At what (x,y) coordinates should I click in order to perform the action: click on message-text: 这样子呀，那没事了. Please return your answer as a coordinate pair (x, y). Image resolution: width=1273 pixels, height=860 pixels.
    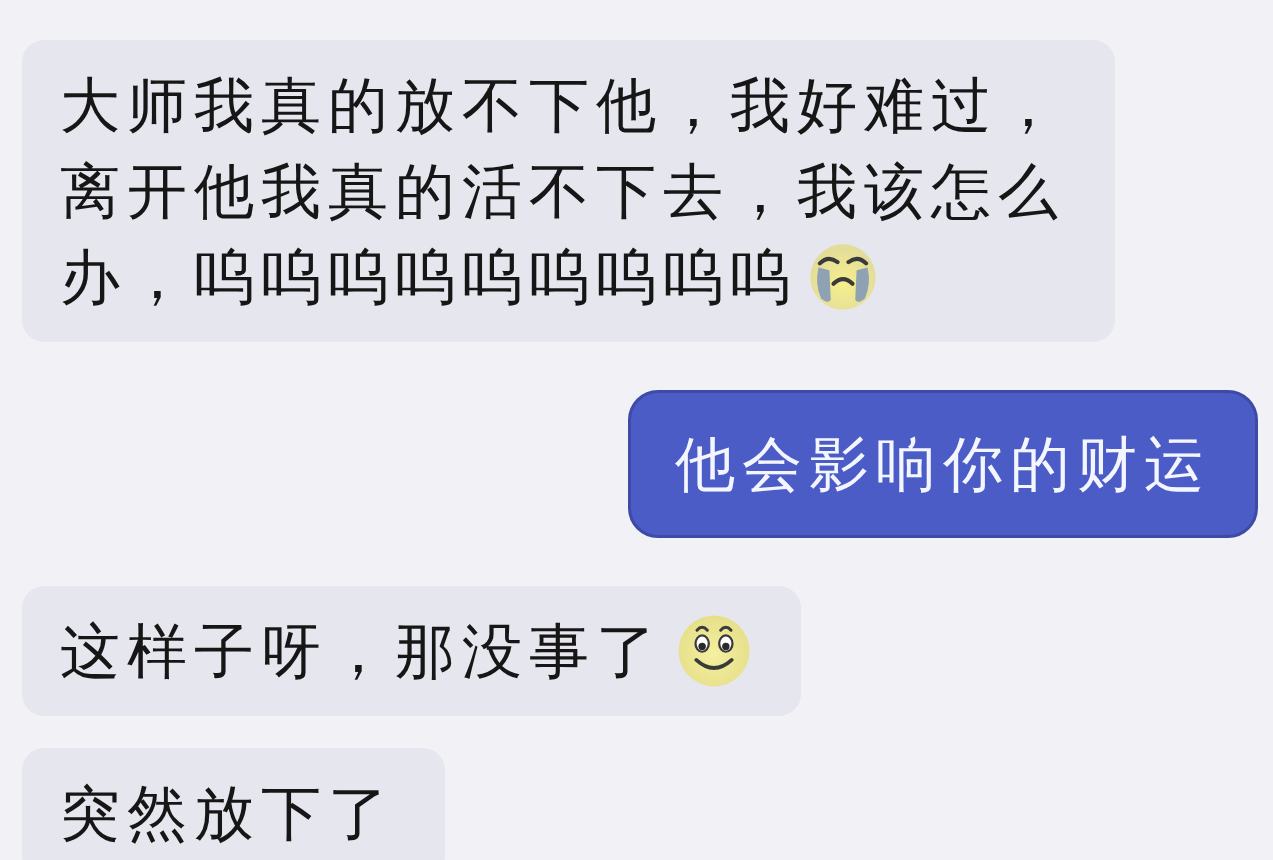
    Looking at the image, I should click on (361, 651).